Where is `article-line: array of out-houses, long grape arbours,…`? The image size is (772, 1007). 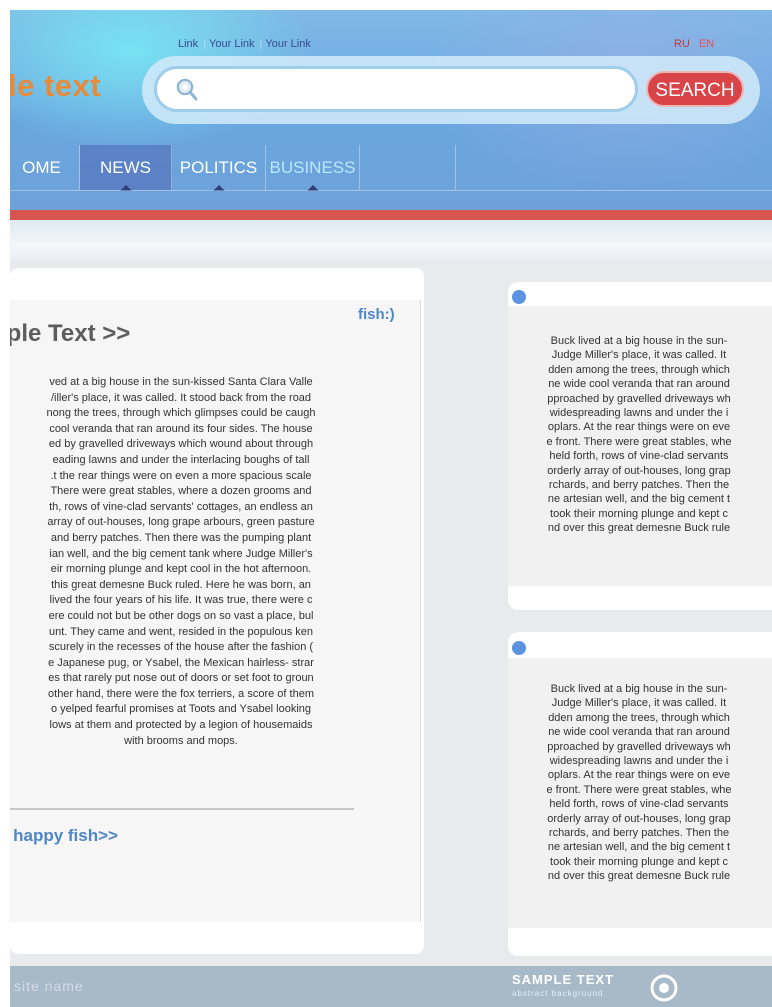
article-line: array of out-houses, long grape arbours,… is located at coordinates (181, 522).